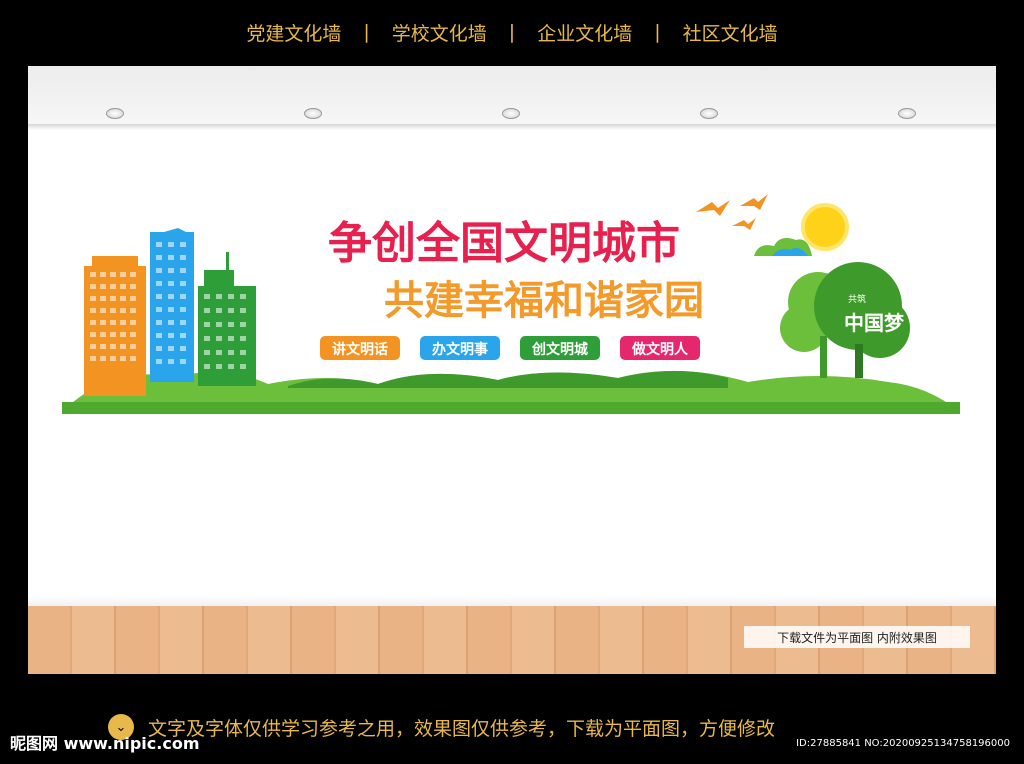 This screenshot has width=1024, height=764. I want to click on image-id: ID:27885841 NO:20200925134758196000, so click(903, 743).